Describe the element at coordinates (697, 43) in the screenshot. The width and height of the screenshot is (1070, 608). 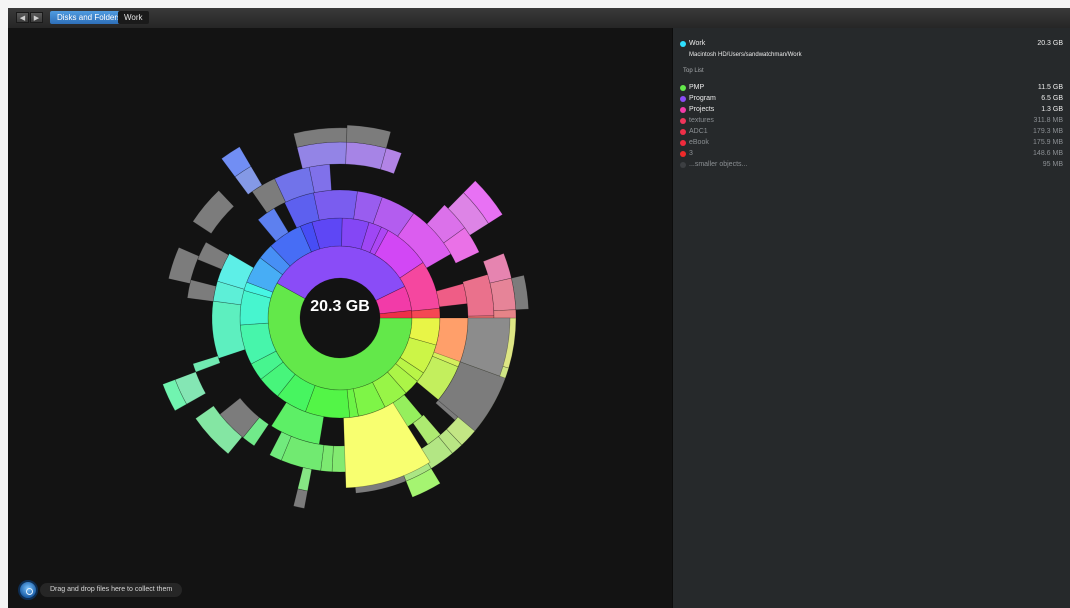
I see `folder-title: Work` at that location.